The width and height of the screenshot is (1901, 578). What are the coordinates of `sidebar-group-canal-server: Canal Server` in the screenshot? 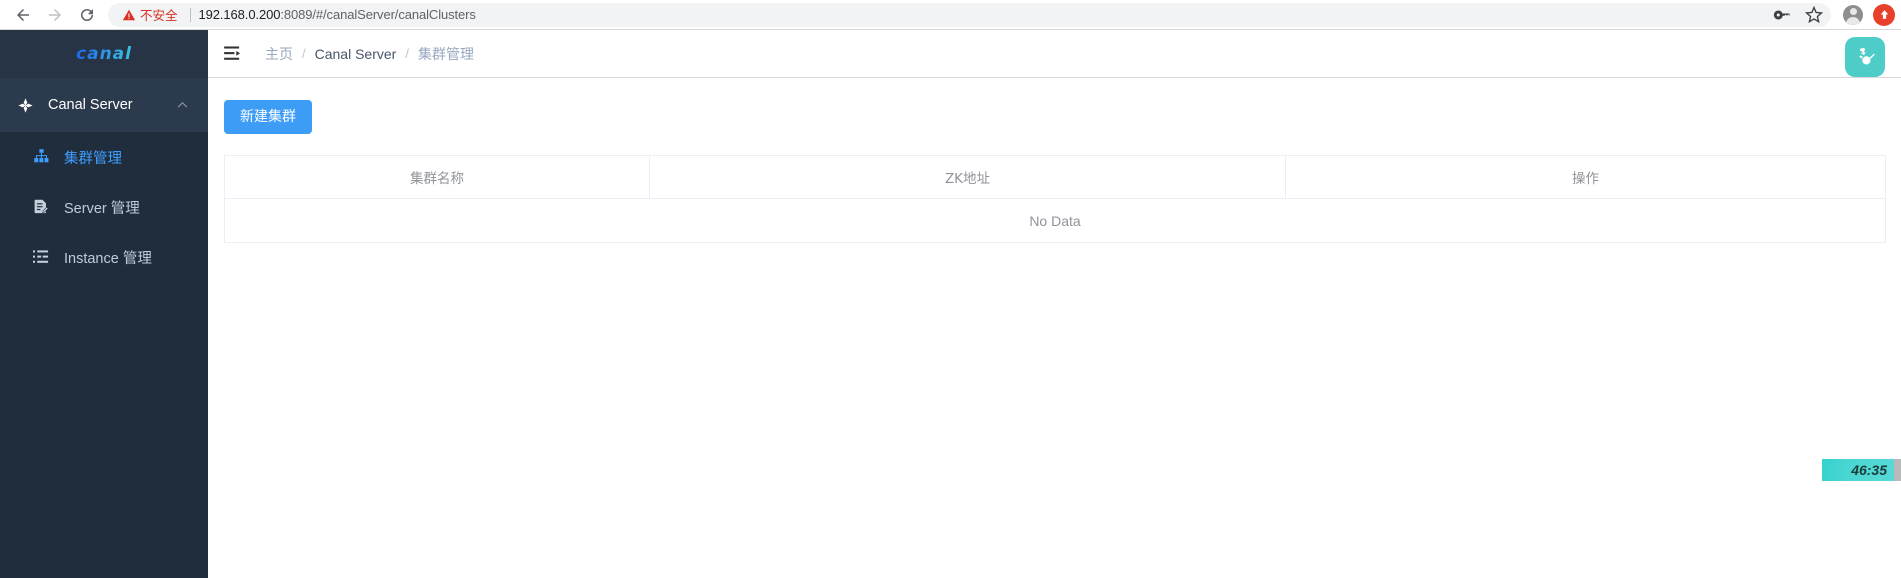 It's located at (104, 105).